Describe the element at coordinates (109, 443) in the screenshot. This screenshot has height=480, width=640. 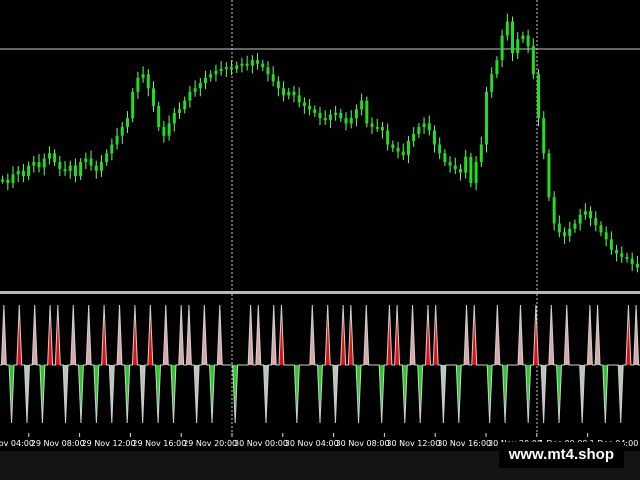
I see `time-label: 29 Nov 12:00` at that location.